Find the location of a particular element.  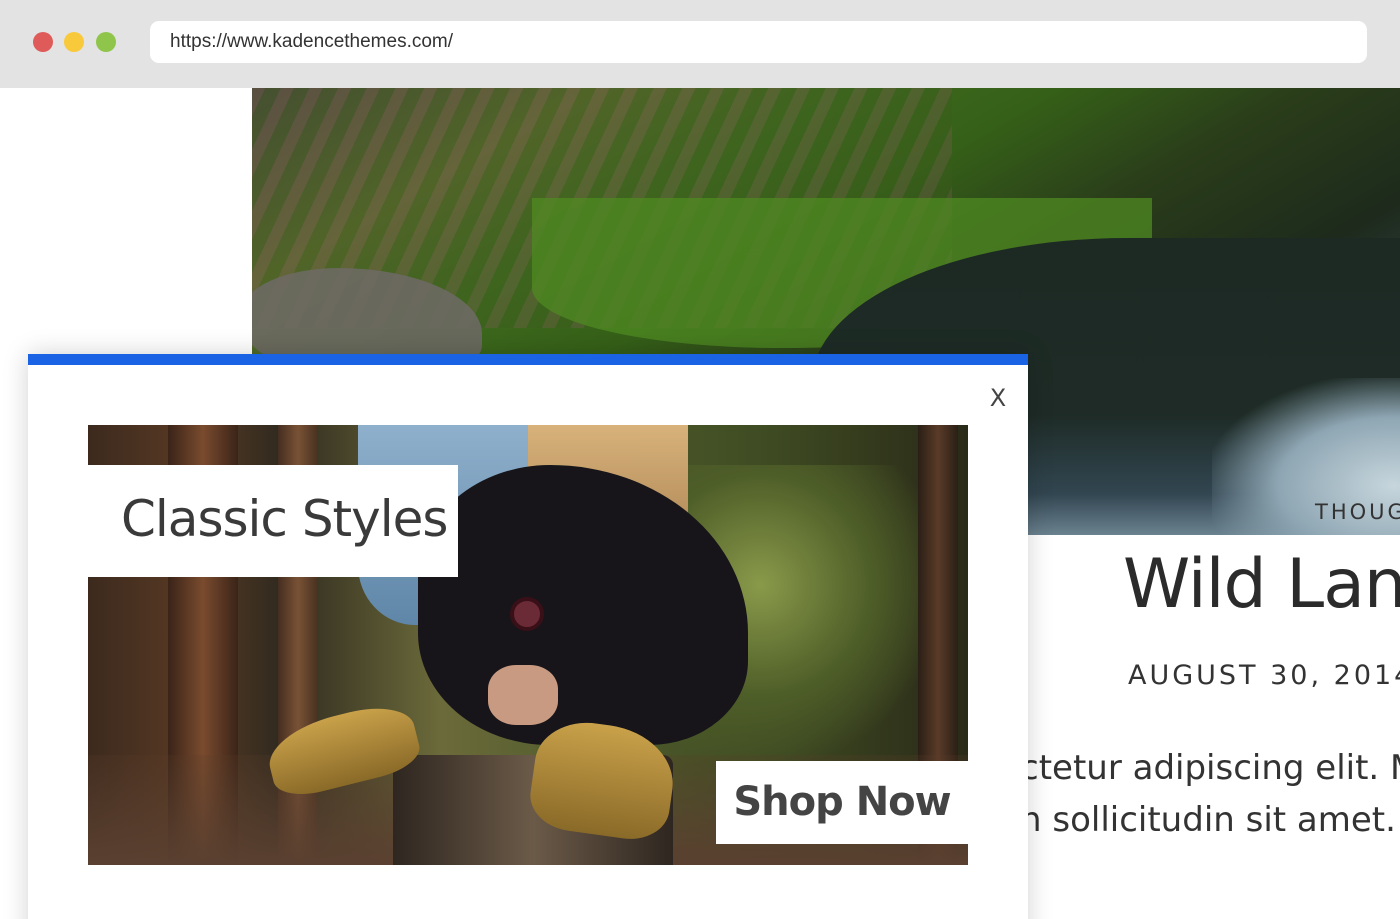

shop-now-button: Shop Now is located at coordinates (842, 802).